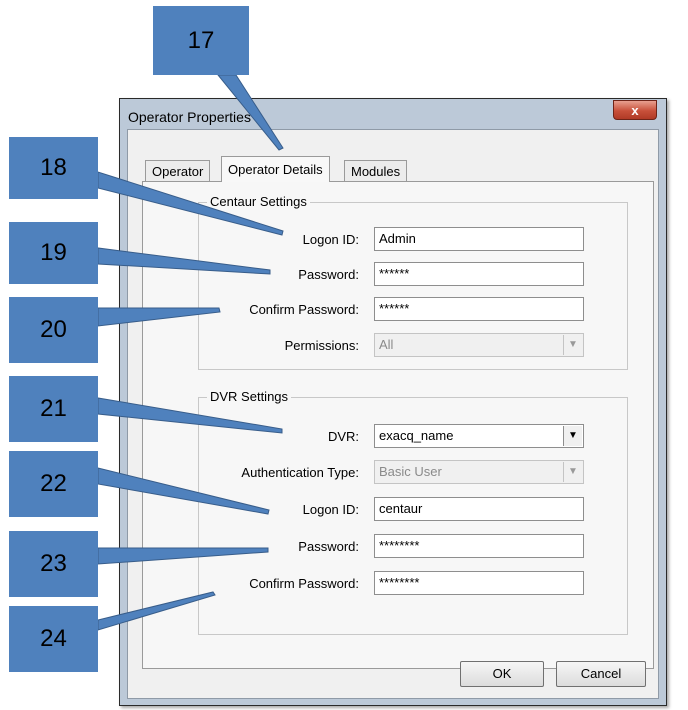 The height and width of the screenshot is (710, 688). I want to click on callout-17: 17, so click(201, 40).